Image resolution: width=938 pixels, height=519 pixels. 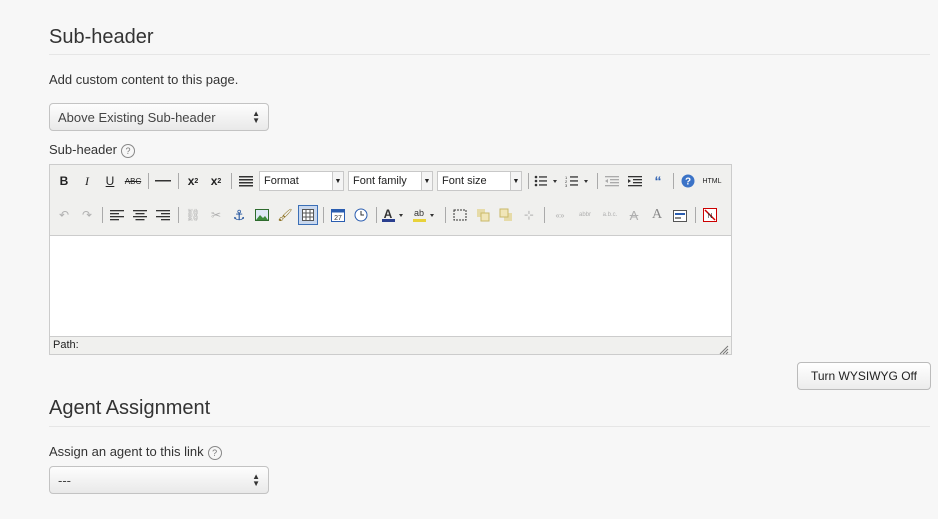 I want to click on format-select-label: Format, so click(x=281, y=181).